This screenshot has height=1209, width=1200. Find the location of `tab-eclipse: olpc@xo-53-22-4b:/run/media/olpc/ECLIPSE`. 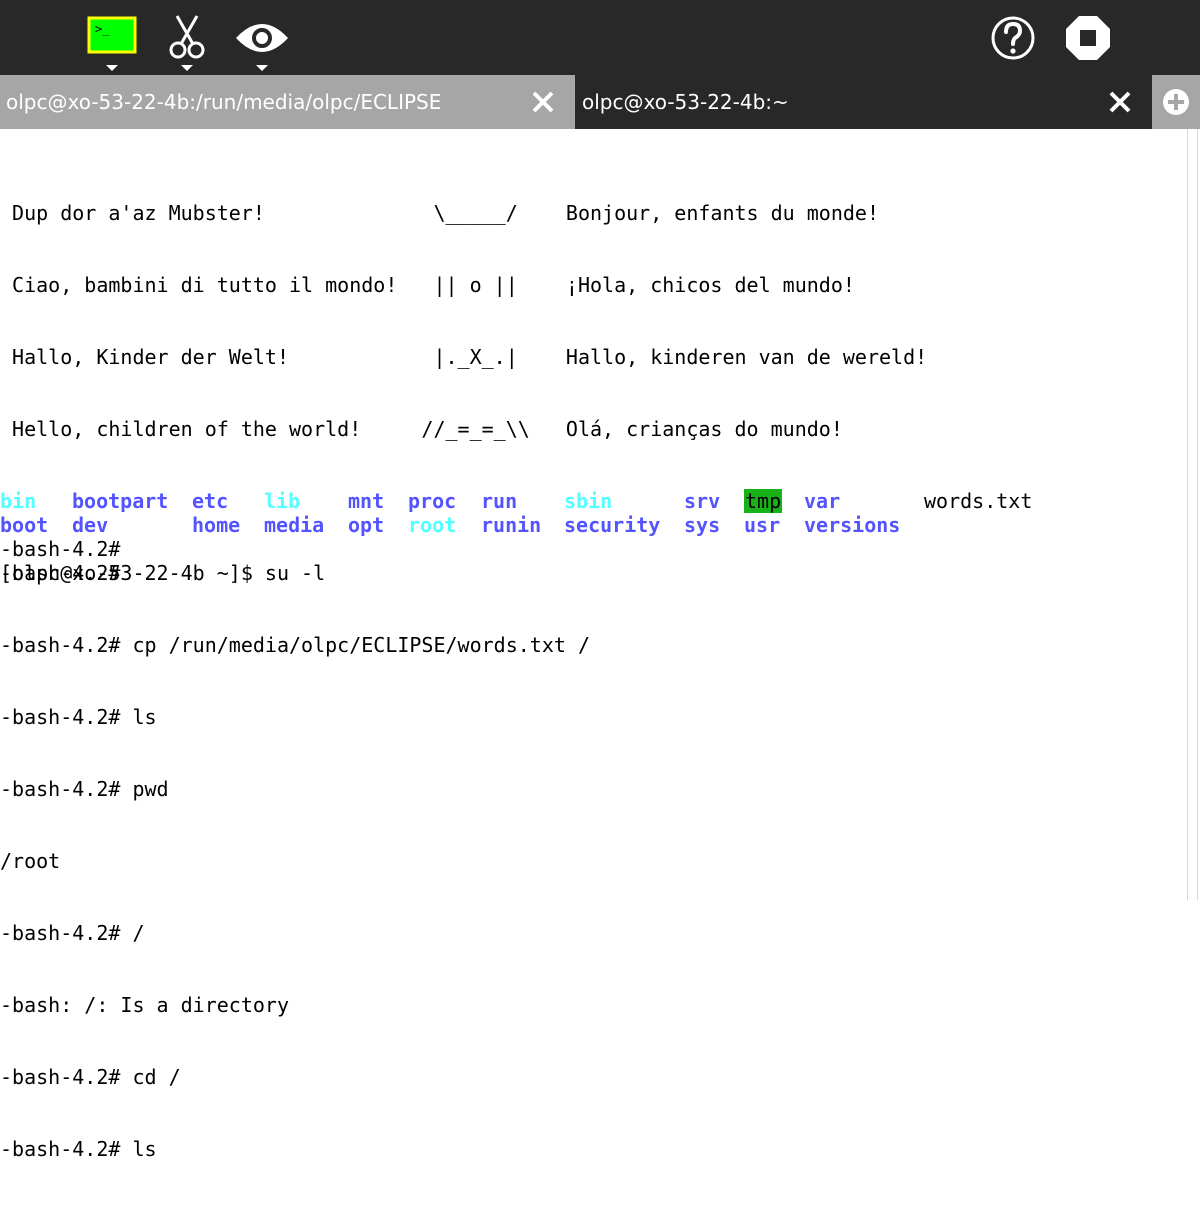

tab-eclipse: olpc@xo-53-22-4b:/run/media/olpc/ECLIPSE is located at coordinates (287, 102).